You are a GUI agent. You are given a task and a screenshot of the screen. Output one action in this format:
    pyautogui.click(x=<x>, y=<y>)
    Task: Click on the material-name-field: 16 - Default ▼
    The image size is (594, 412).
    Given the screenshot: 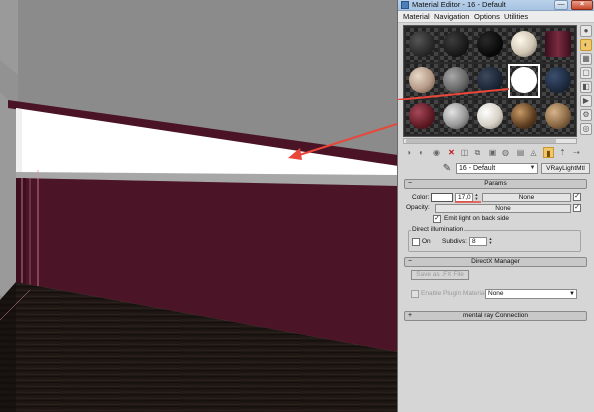 What is the action you would take?
    pyautogui.click(x=497, y=168)
    